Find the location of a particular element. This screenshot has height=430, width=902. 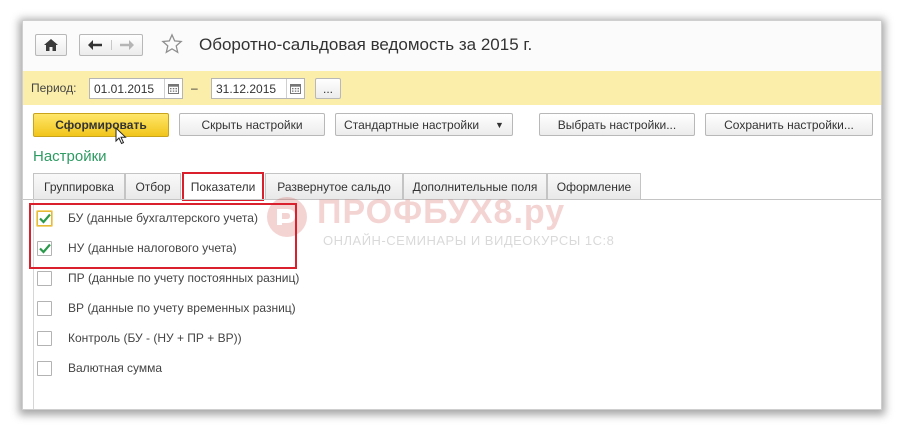

forward-button is located at coordinates (126, 45).